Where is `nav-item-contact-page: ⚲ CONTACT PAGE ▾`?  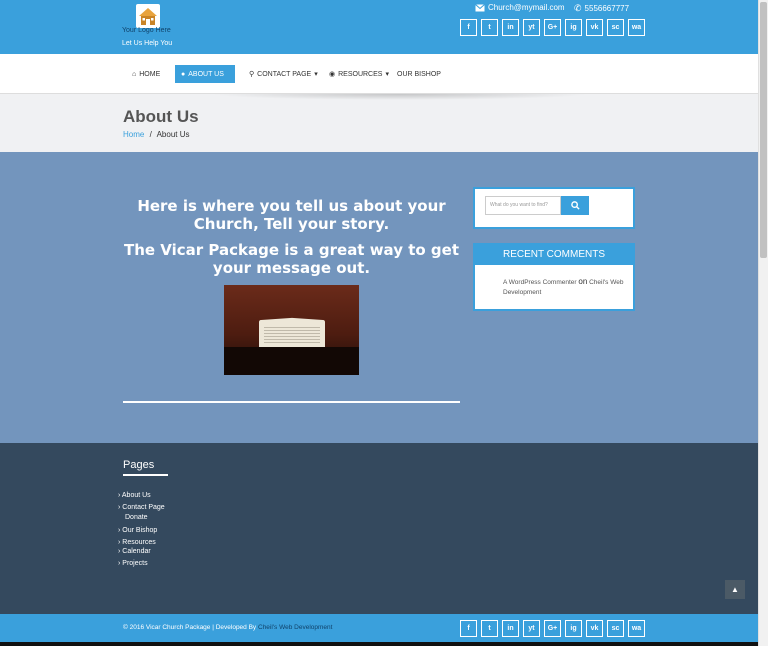
nav-item-contact-page: ⚲ CONTACT PAGE ▾ is located at coordinates (283, 74).